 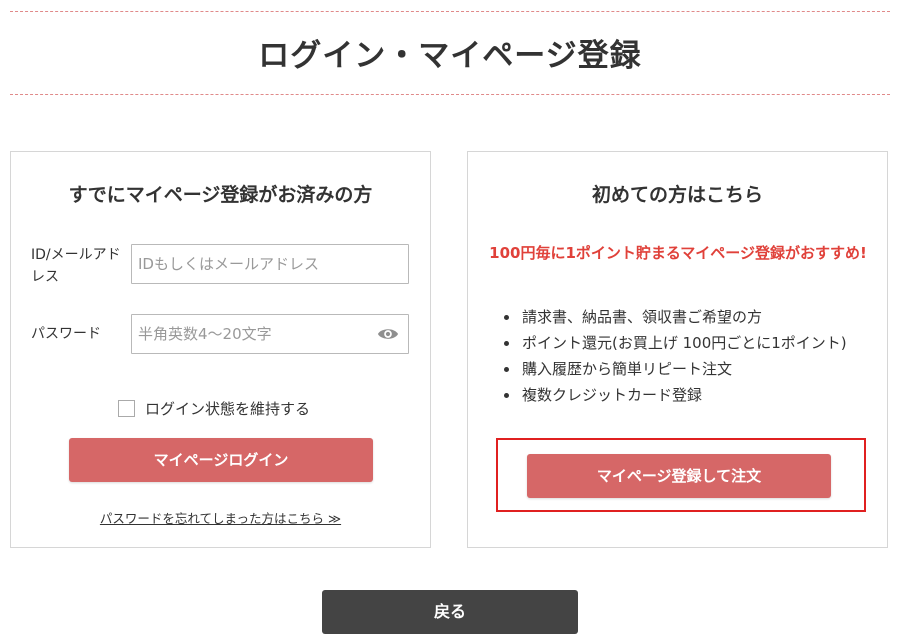 I want to click on remember-me: ログイン状態を維持する, so click(x=214, y=408).